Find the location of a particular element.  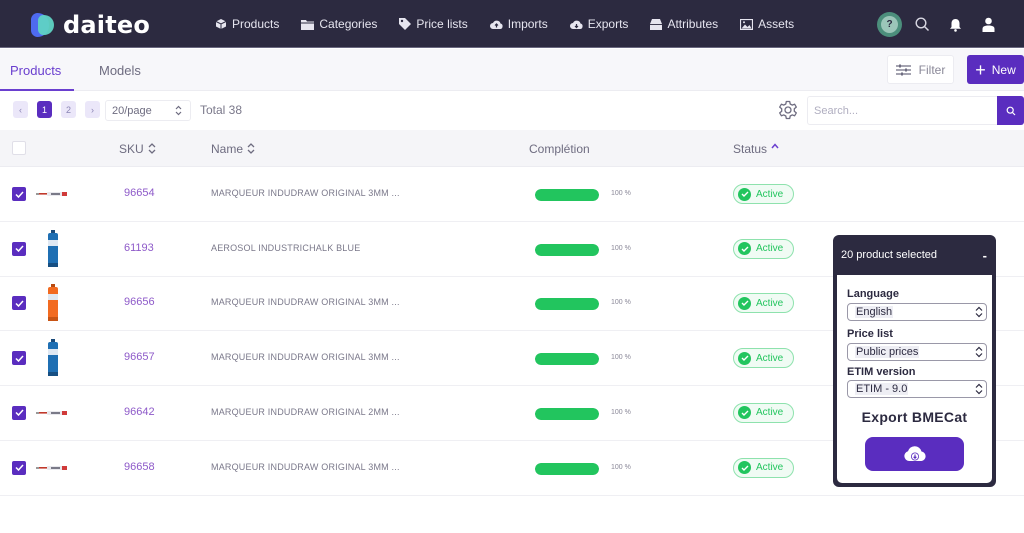

language-select: English is located at coordinates (917, 312).